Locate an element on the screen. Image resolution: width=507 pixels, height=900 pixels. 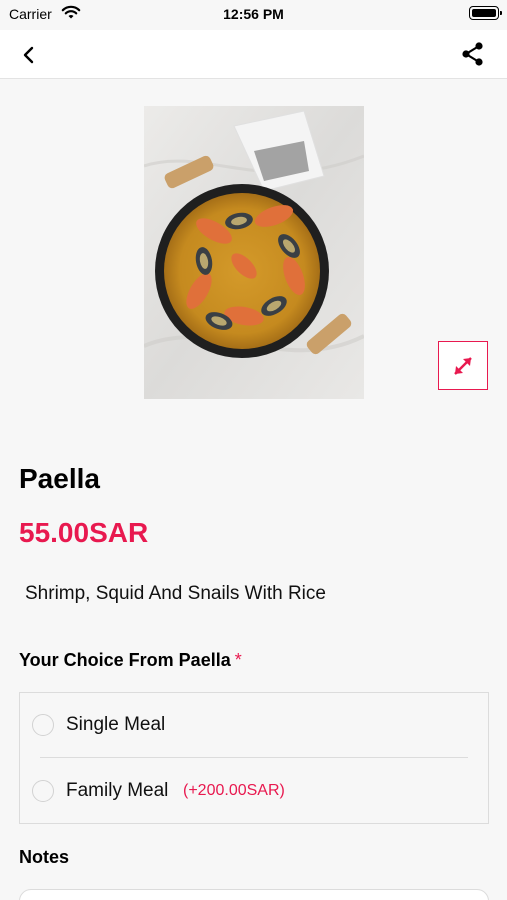
choice-options: Single Meal Family Meal (+200.00SAR) is located at coordinates (254, 758).